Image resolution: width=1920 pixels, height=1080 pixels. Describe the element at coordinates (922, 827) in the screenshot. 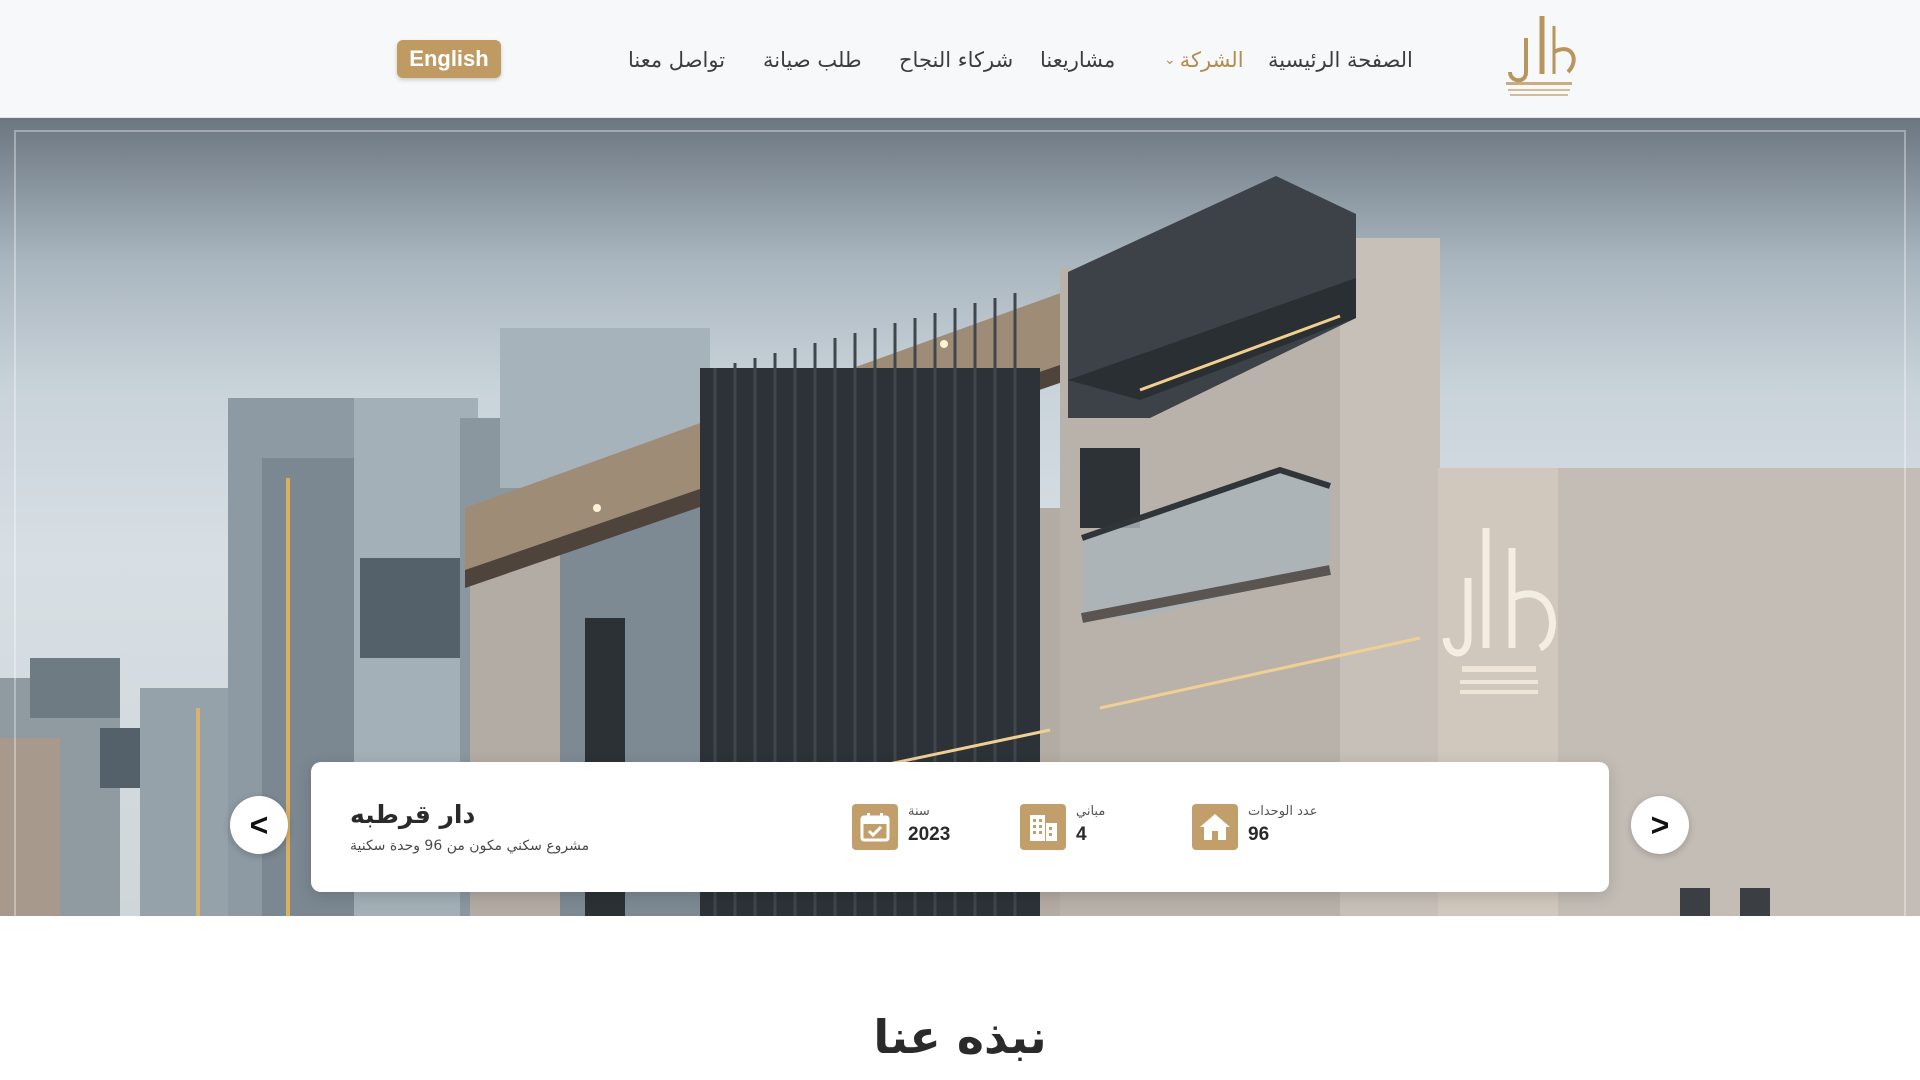

I see `stat-year: سنة 2023` at that location.